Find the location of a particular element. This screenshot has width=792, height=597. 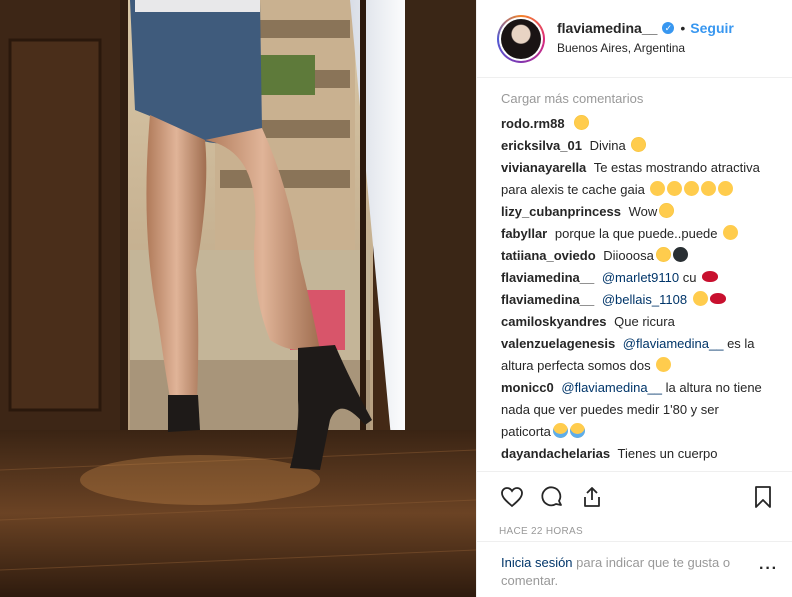

comment-text: Divina is located at coordinates (607, 145).